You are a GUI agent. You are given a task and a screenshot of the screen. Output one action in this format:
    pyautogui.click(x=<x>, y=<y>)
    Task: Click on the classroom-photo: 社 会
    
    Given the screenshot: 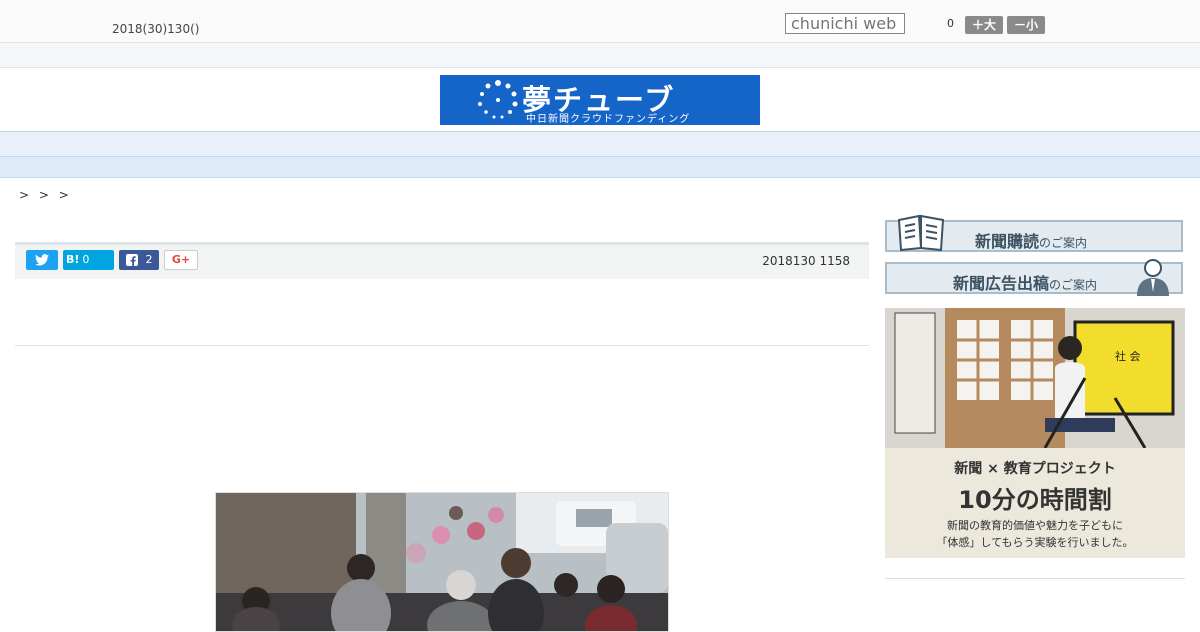 What is the action you would take?
    pyautogui.click(x=1035, y=378)
    